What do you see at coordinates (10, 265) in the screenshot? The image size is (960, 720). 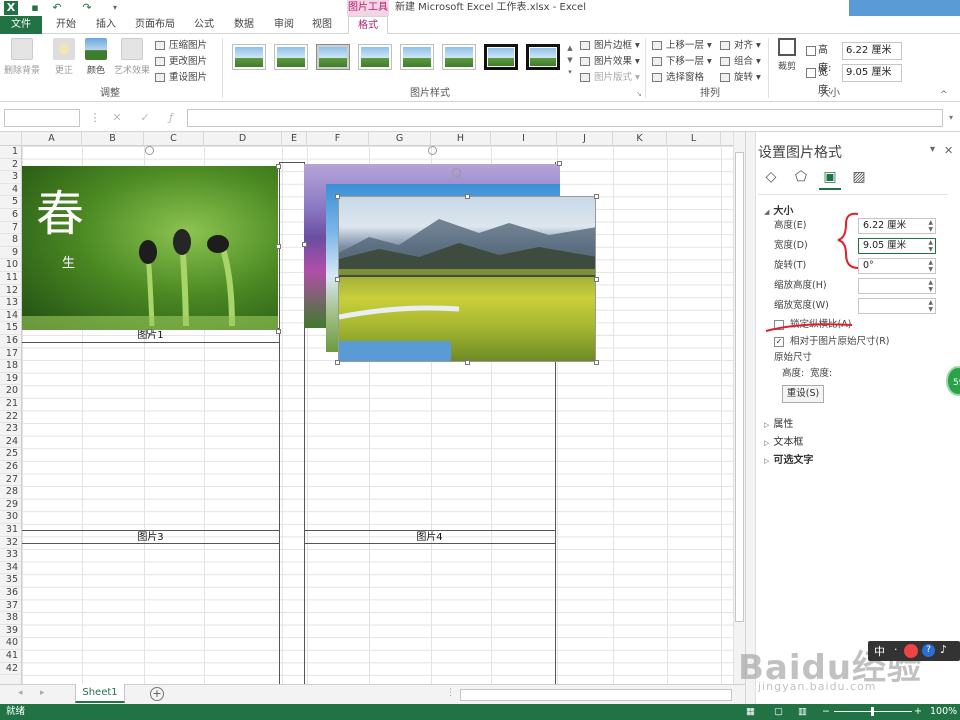 I see `row-header-10: 10` at bounding box center [10, 265].